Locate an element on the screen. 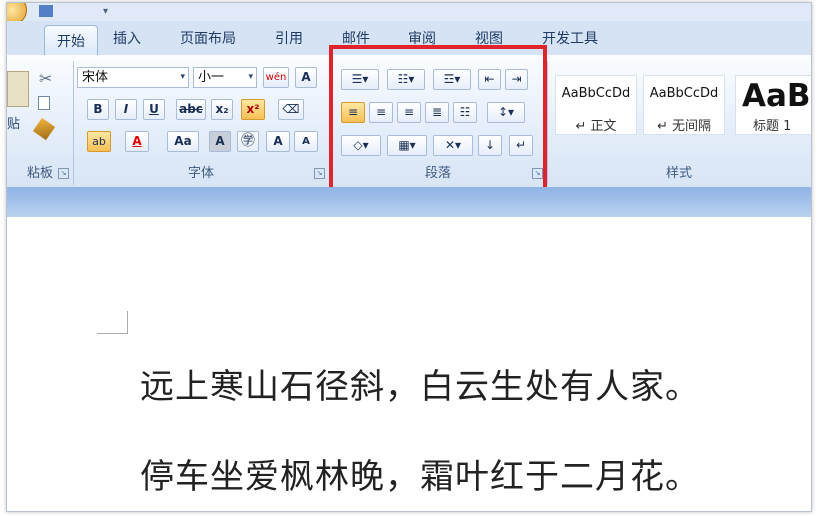 The width and height of the screenshot is (820, 516). document-line-1: 远上寒山石径斜，白云生处有人家。 is located at coordinates (420, 387).